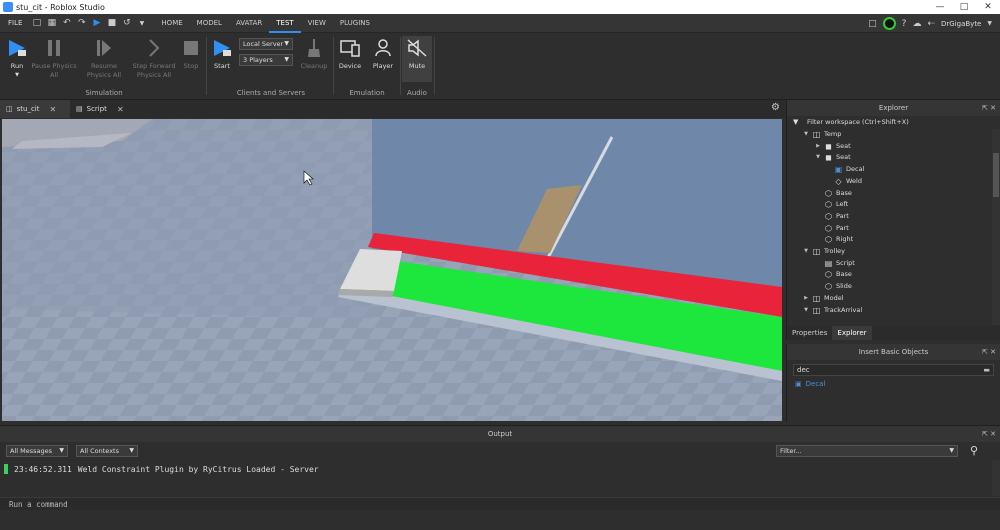 The height and width of the screenshot is (530, 1000). What do you see at coordinates (111, 23) in the screenshot?
I see `stop-icon: ■` at bounding box center [111, 23].